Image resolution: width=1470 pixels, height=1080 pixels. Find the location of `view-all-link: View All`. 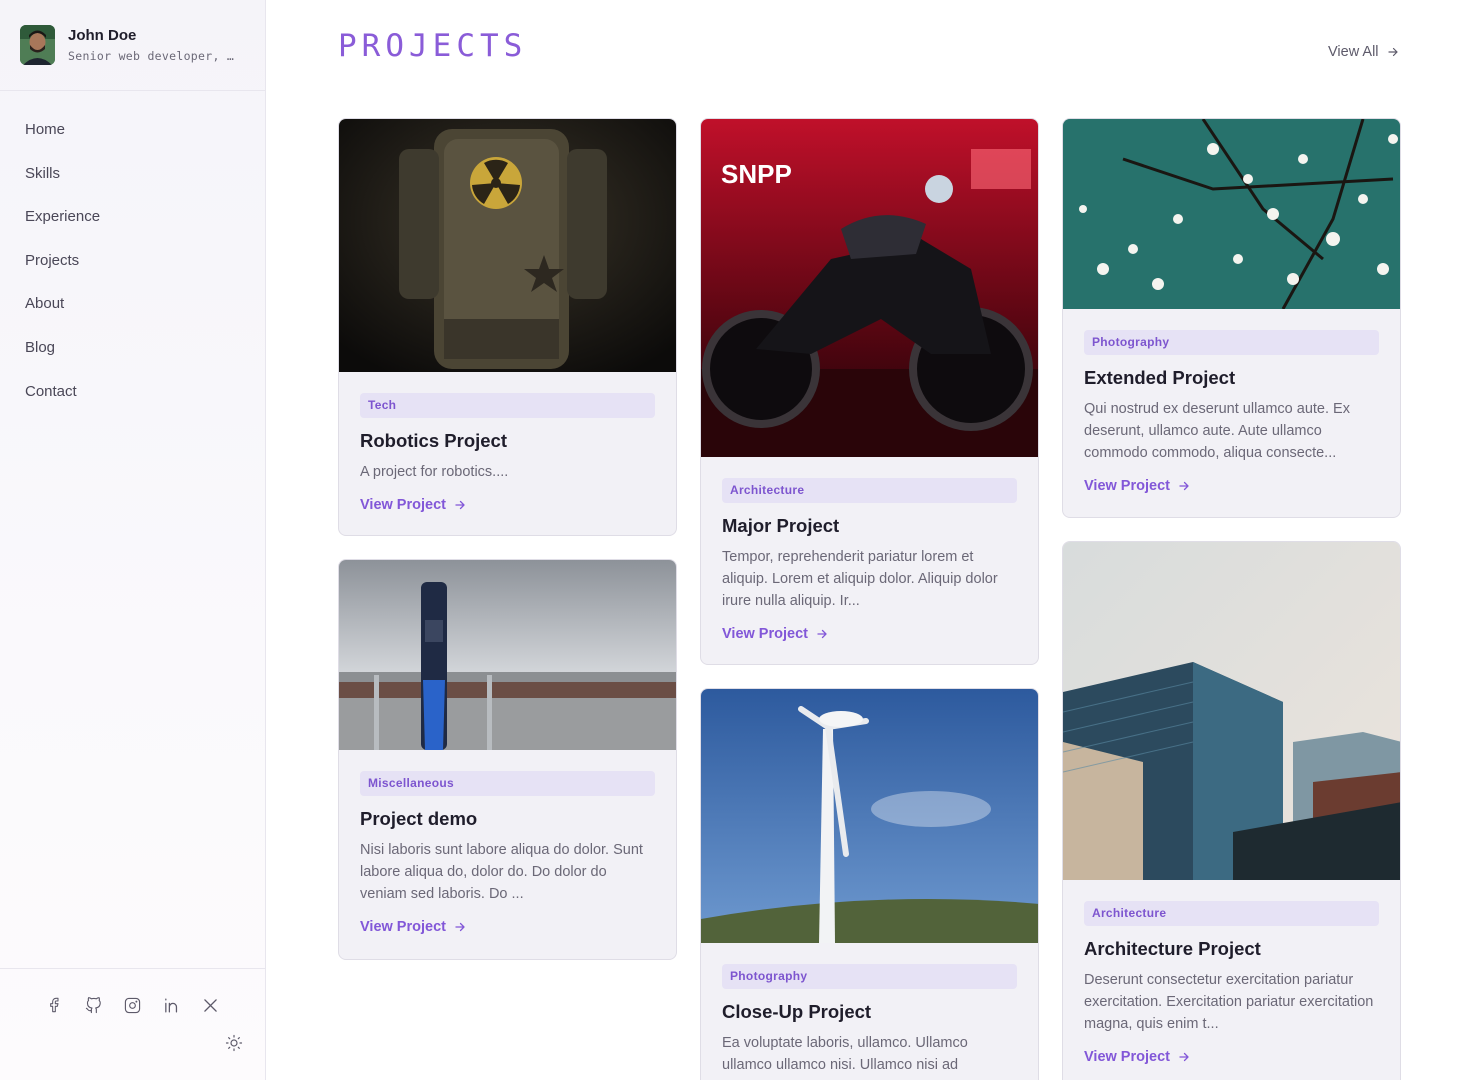

view-all-link: View All is located at coordinates (1363, 52).